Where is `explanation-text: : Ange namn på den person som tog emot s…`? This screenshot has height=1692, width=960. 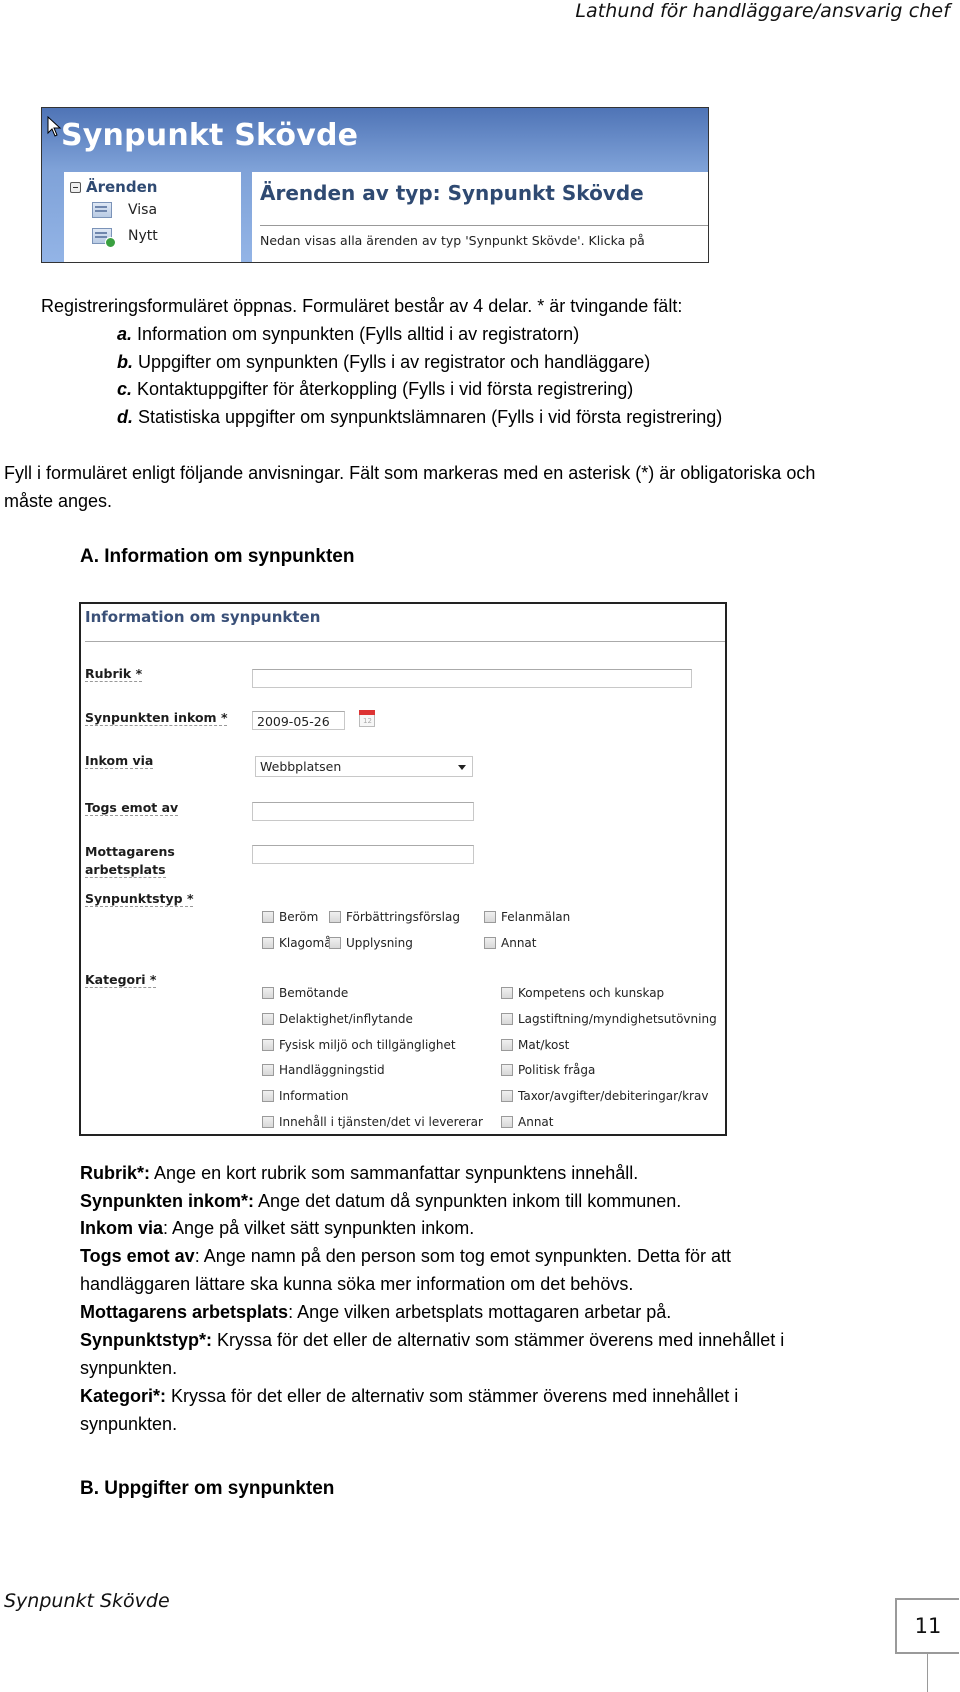
explanation-text: : Ange namn på den person som tog emot s… is located at coordinates (463, 1256).